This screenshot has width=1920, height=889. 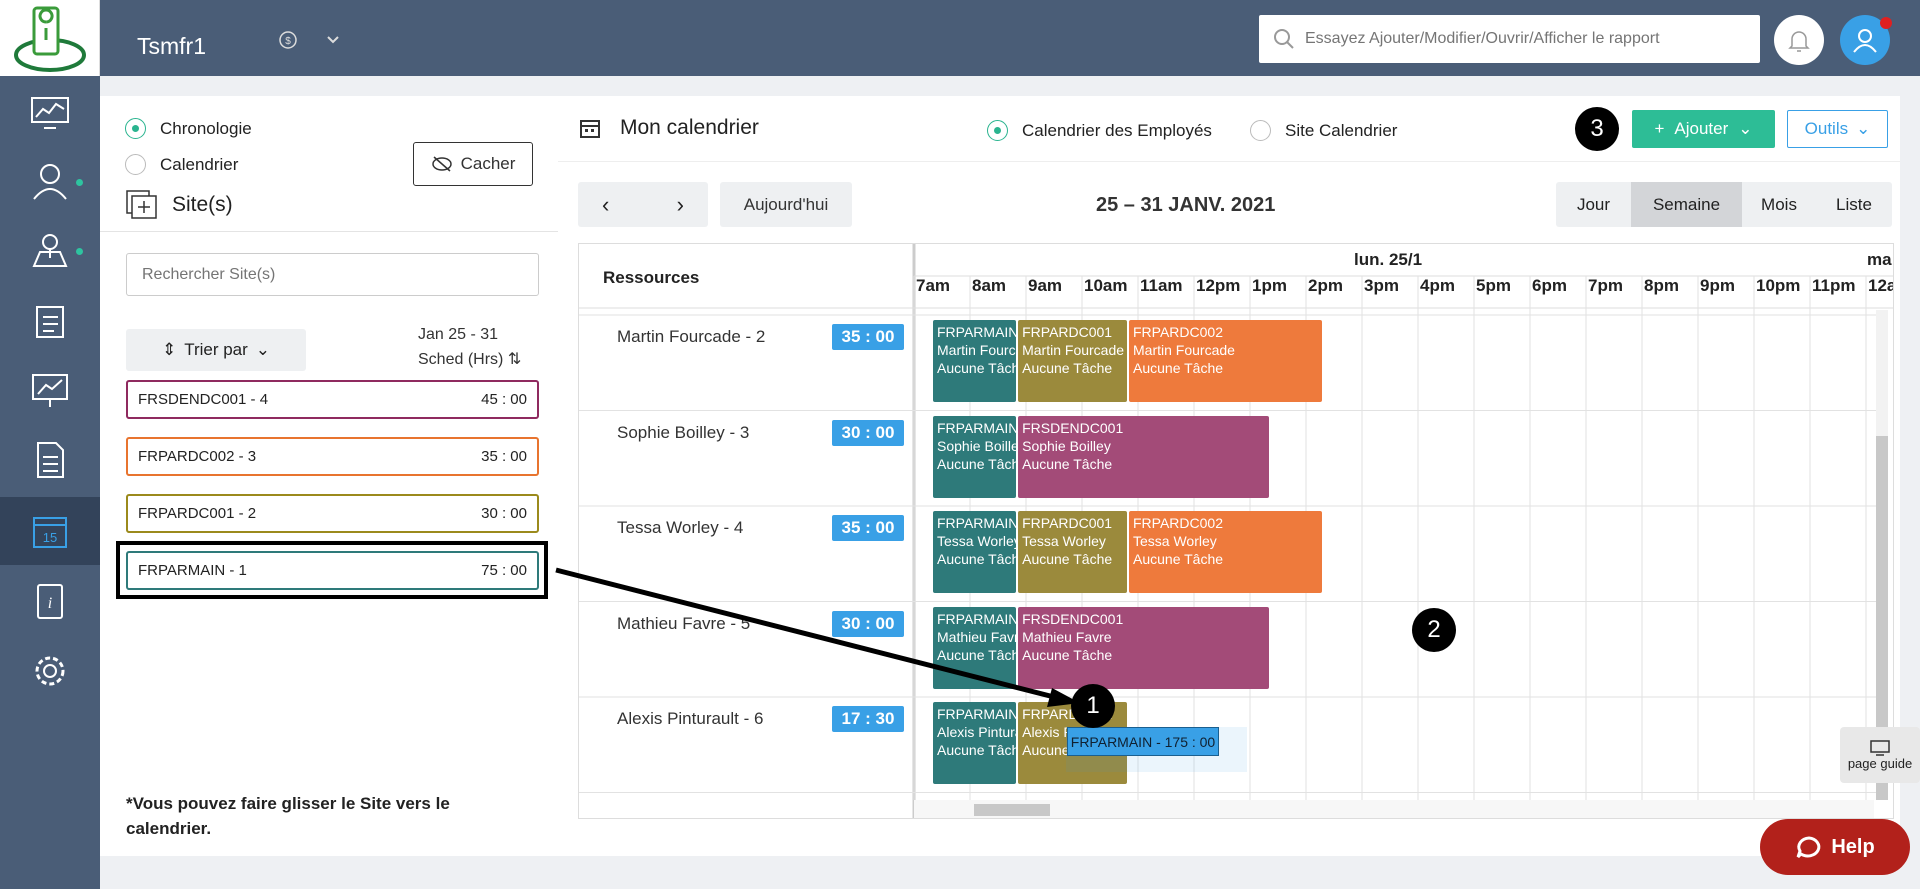 I want to click on chat-bubble-icon, so click(x=1808, y=847).